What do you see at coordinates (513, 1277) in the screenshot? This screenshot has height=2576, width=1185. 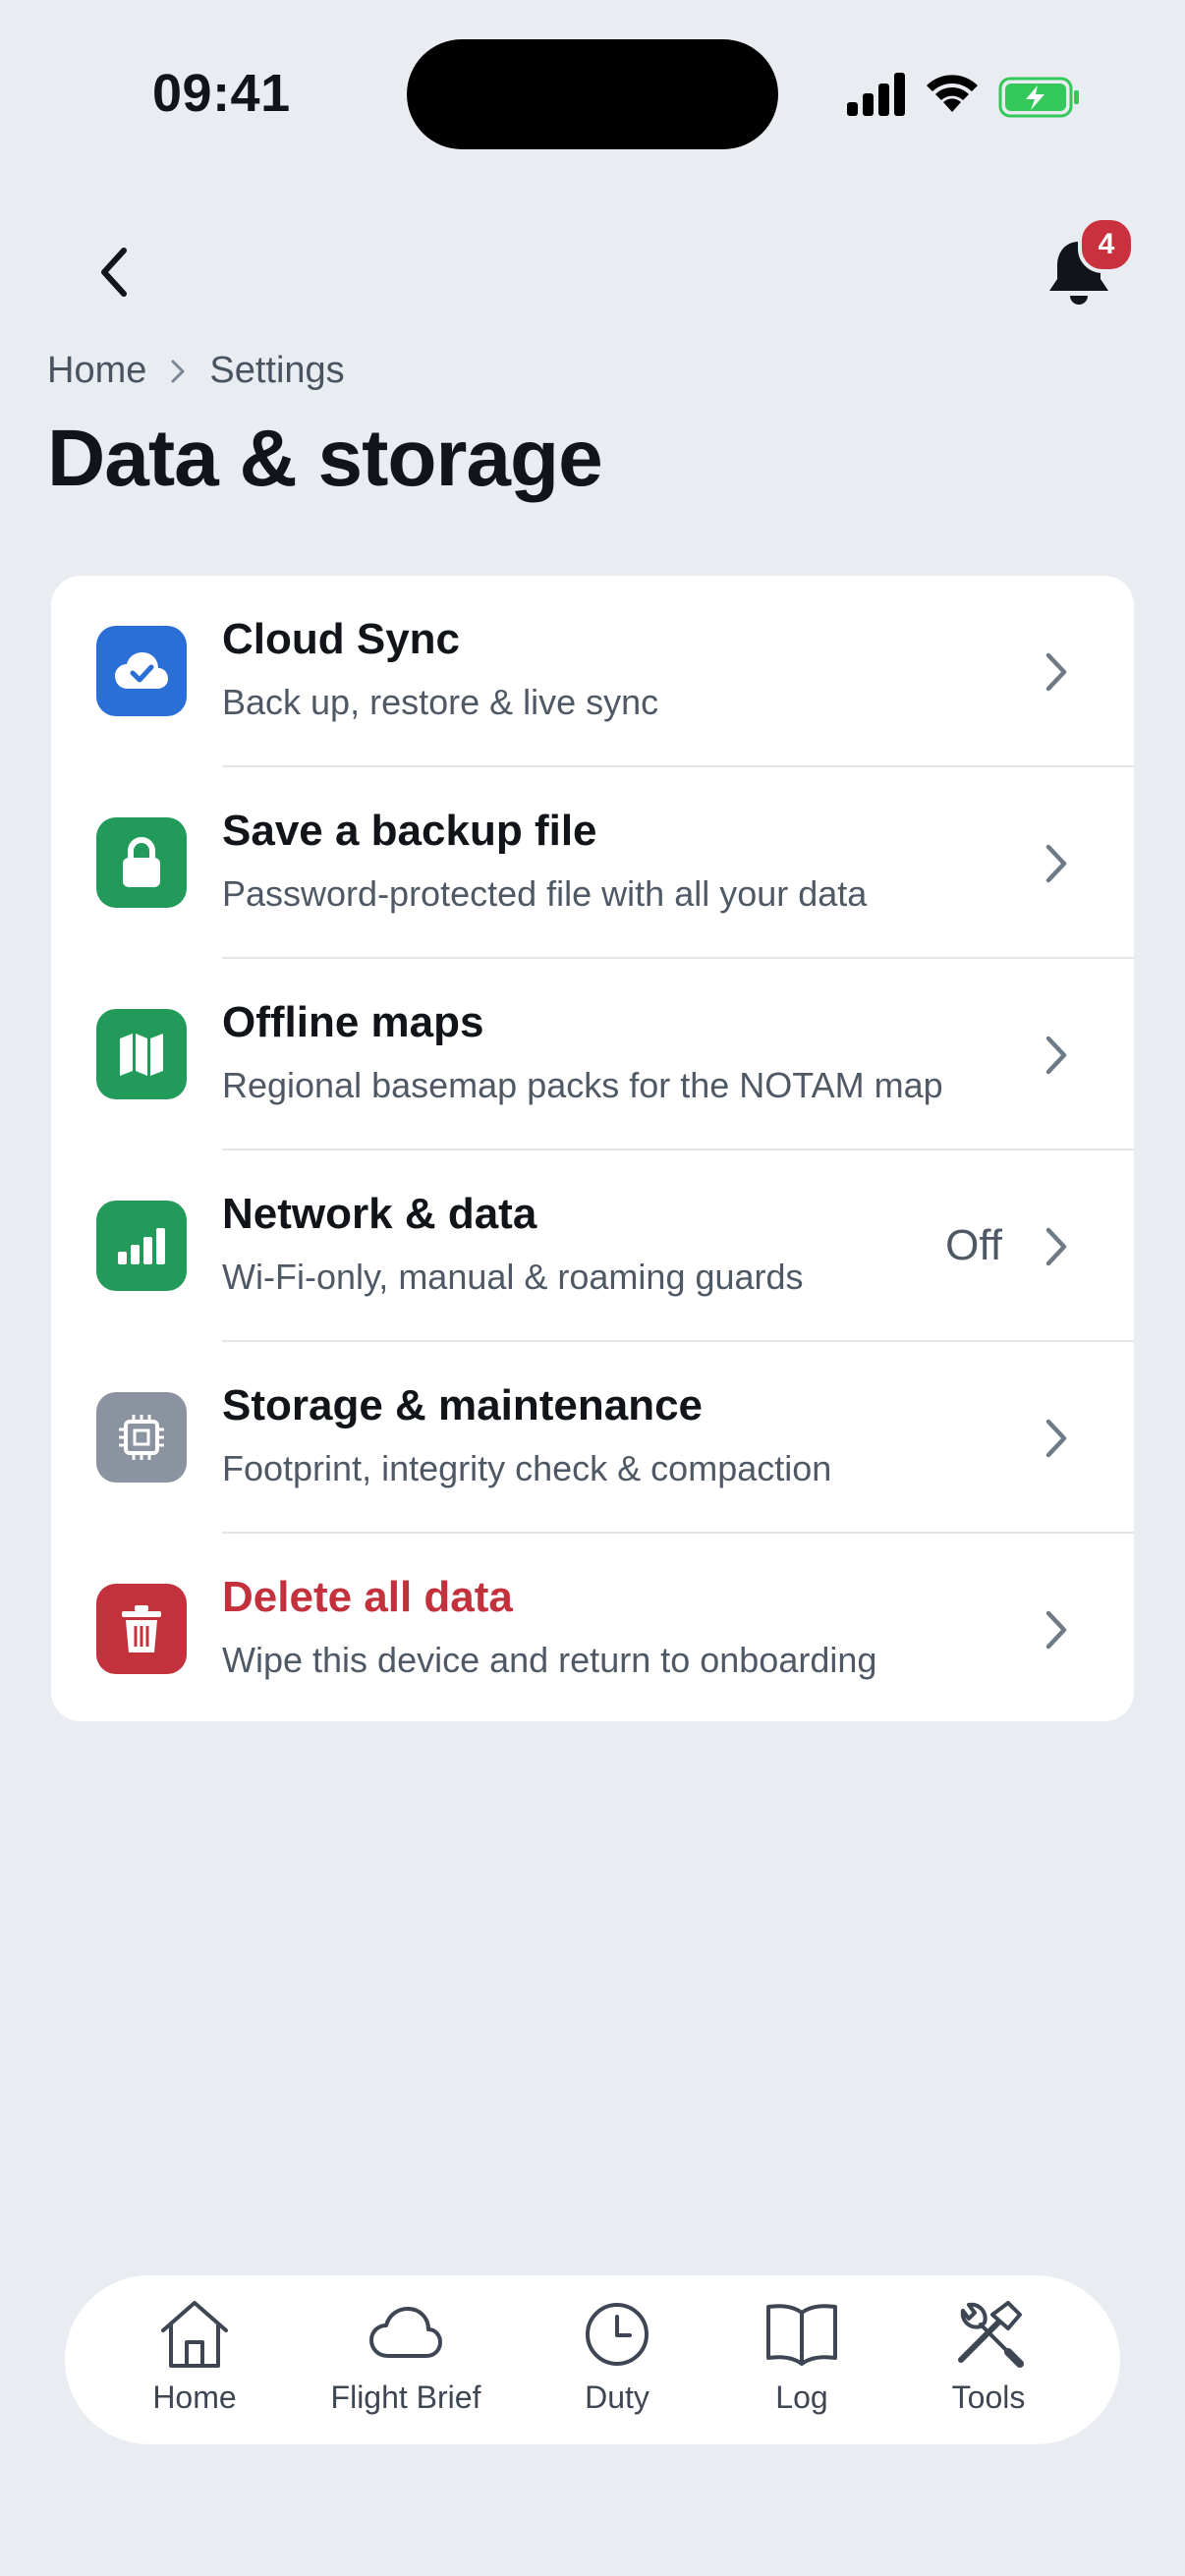 I see `item-subtitle: Wi-Fi-only, manual & roaming guards` at bounding box center [513, 1277].